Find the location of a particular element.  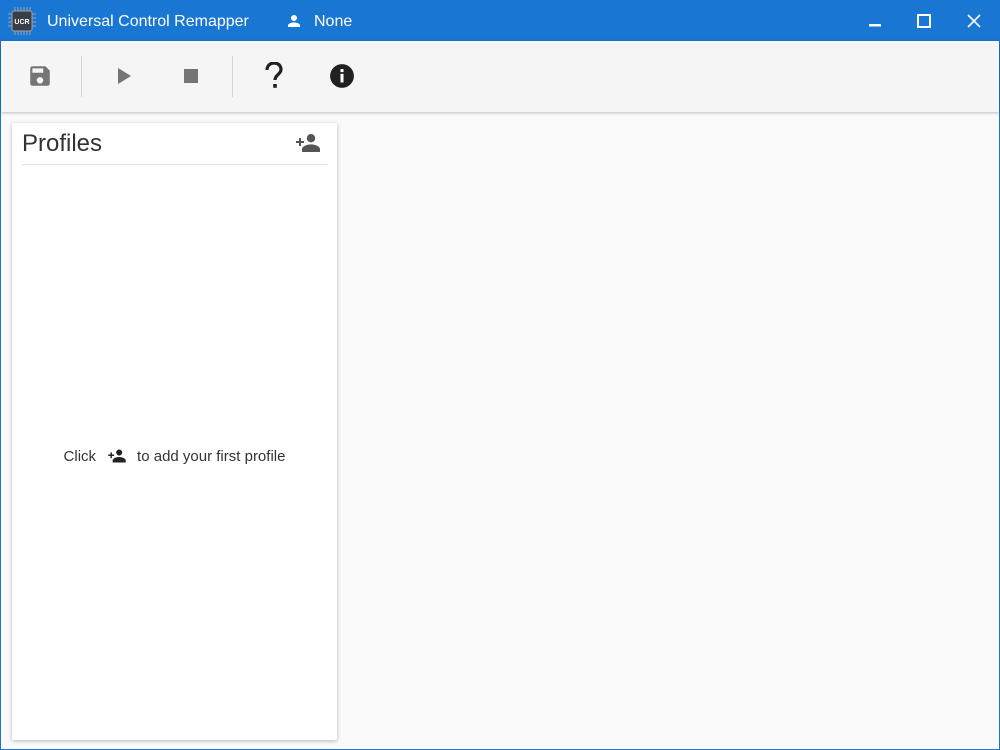

close-button is located at coordinates (974, 21).